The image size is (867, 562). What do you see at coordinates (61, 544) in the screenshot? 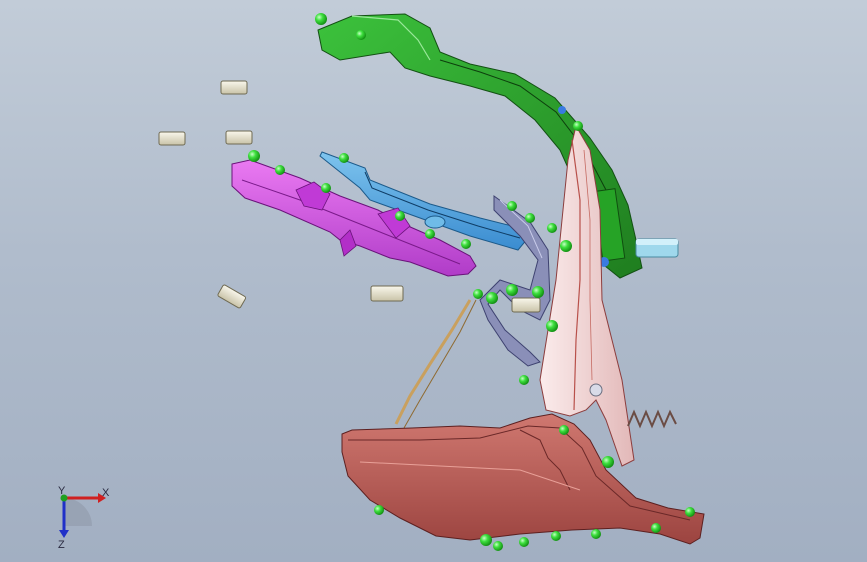
I see `triad-z-label: Z` at bounding box center [61, 544].